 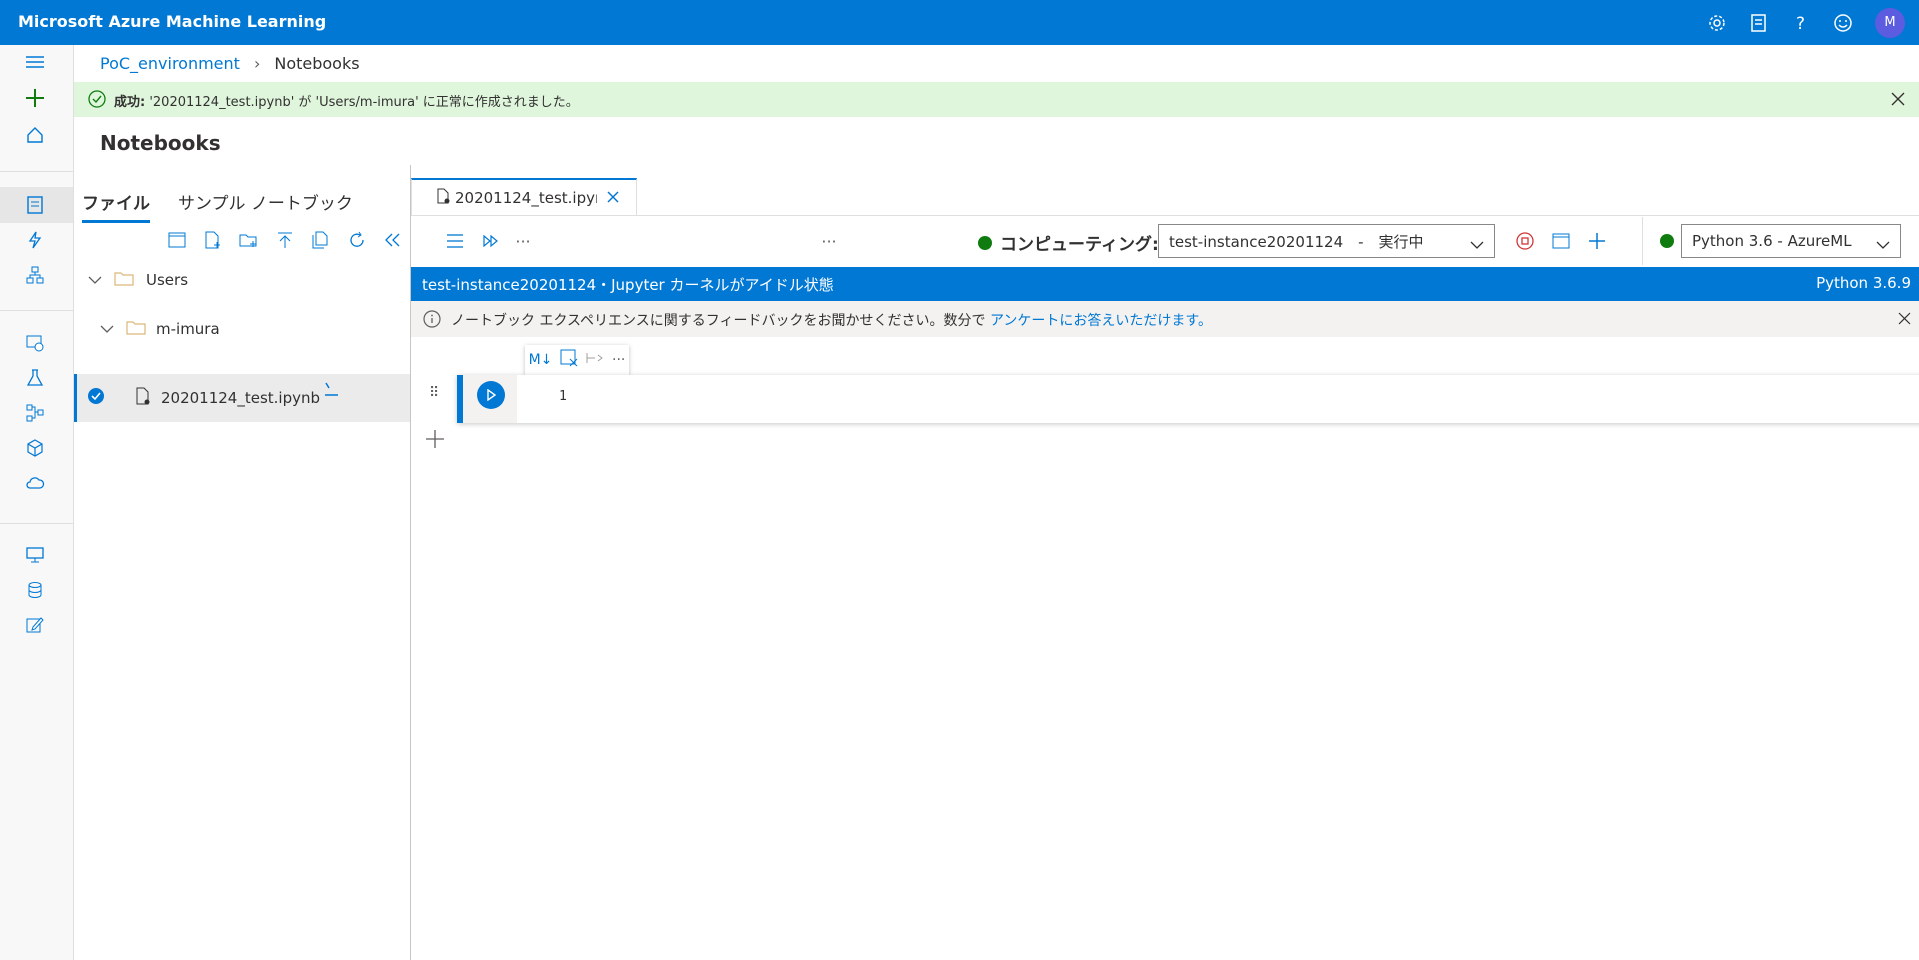 What do you see at coordinates (1296, 241) in the screenshot?
I see `compute-select-value: test-instance20201124 - 実行中` at bounding box center [1296, 241].